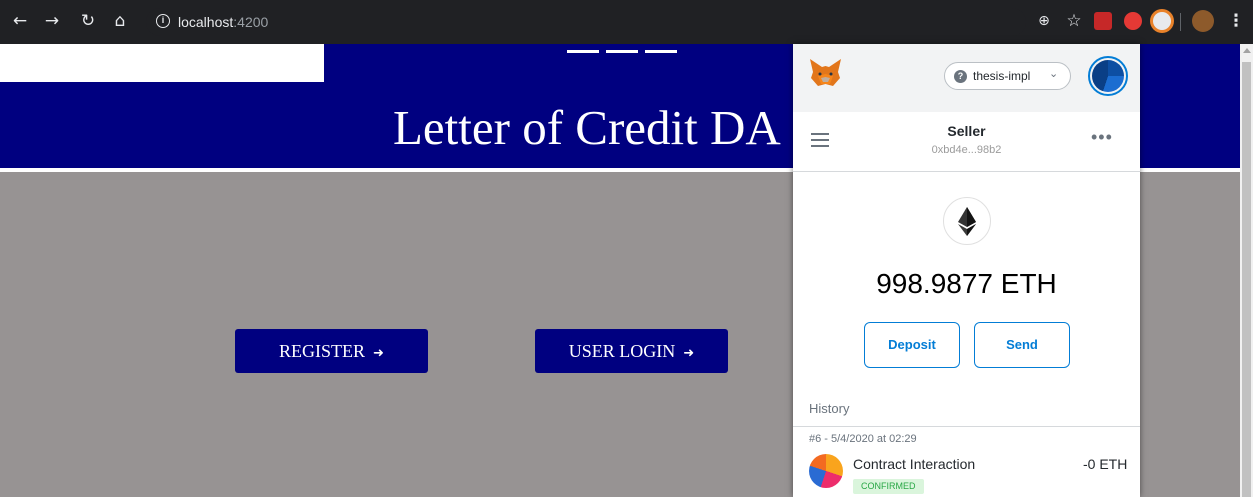 The height and width of the screenshot is (497, 1253). I want to click on network-selector: ? thesis-impl ⌄, so click(1007, 76).